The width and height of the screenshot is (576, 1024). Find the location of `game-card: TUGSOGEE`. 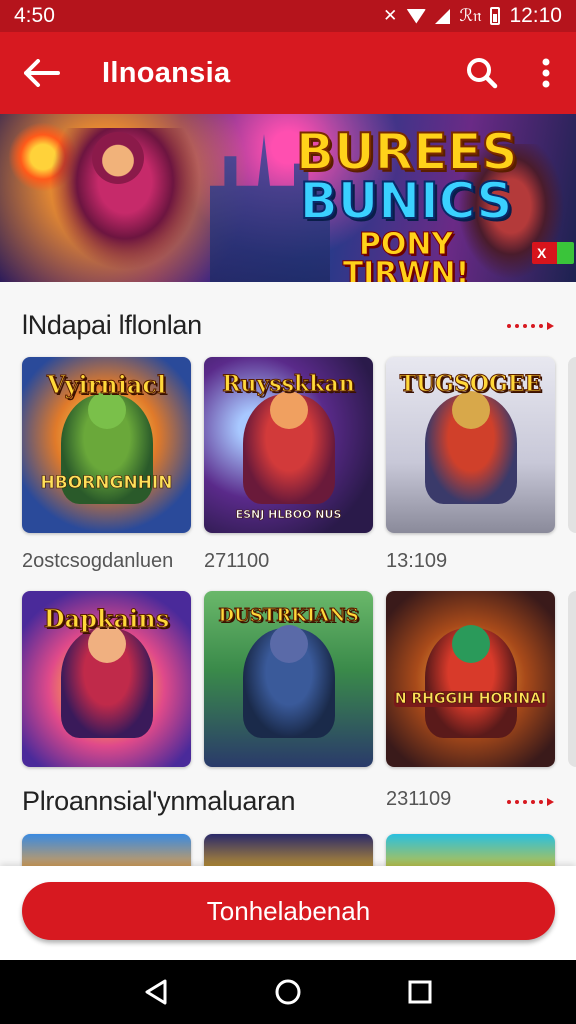

game-card: TUGSOGEE is located at coordinates (470, 445).